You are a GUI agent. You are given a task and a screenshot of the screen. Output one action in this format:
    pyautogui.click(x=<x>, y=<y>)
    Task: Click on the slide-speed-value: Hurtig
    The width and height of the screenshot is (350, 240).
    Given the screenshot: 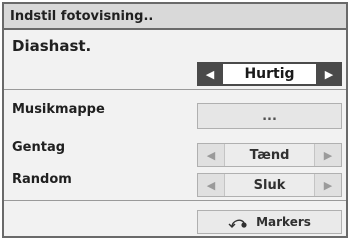 What is the action you would take?
    pyautogui.click(x=269, y=74)
    